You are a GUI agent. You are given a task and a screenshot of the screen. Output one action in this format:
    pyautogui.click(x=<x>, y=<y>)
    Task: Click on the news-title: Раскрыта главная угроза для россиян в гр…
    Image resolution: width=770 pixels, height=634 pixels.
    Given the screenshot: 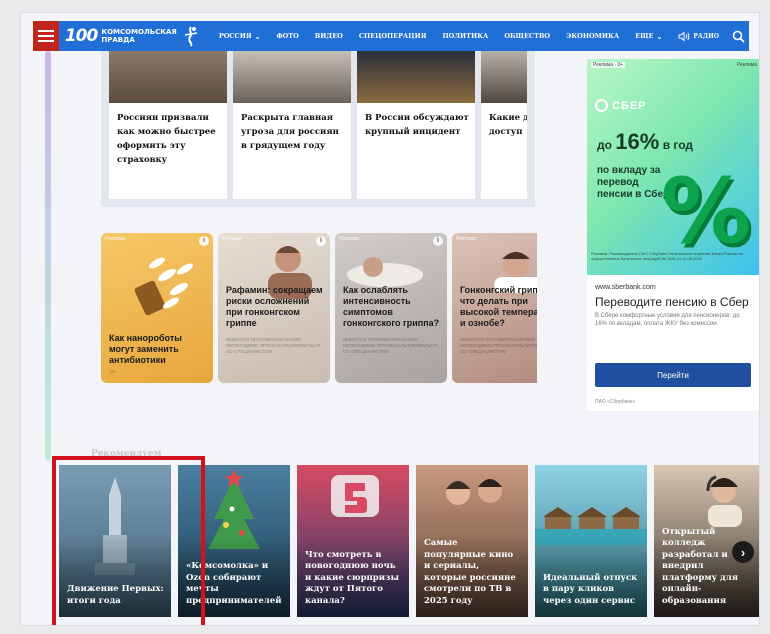 What is the action you would take?
    pyautogui.click(x=290, y=132)
    